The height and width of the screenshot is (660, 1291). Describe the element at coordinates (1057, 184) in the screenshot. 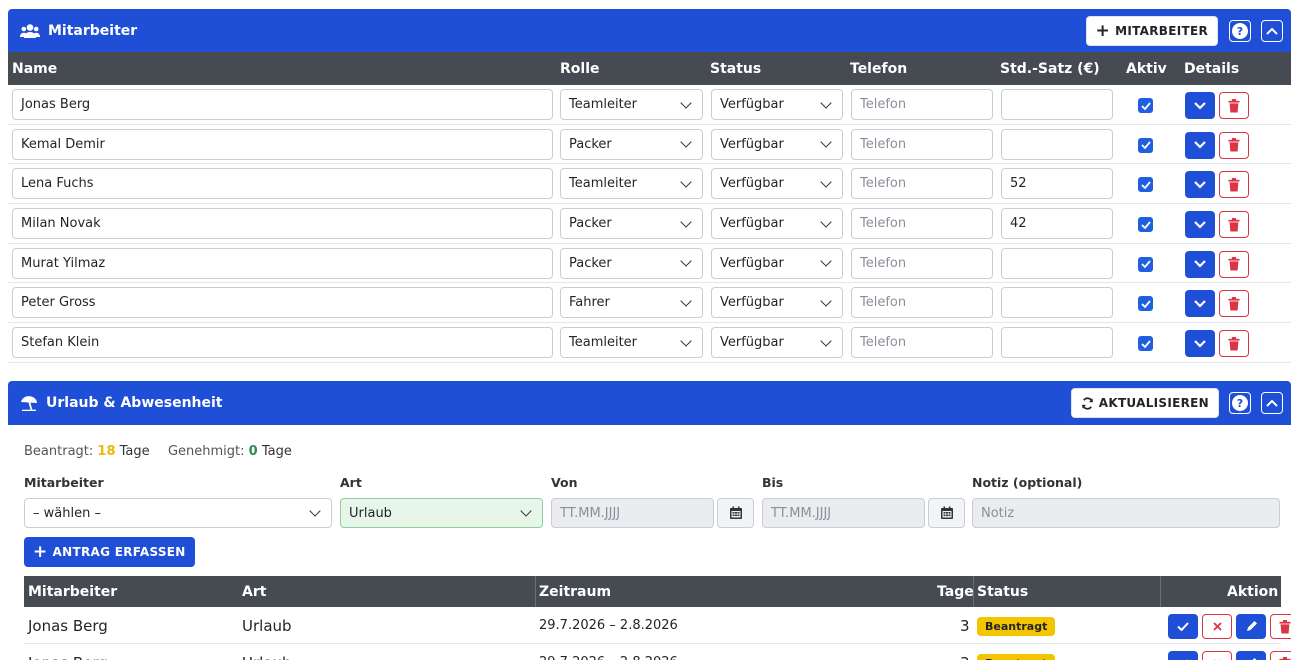

I see `rate-input: 52` at that location.